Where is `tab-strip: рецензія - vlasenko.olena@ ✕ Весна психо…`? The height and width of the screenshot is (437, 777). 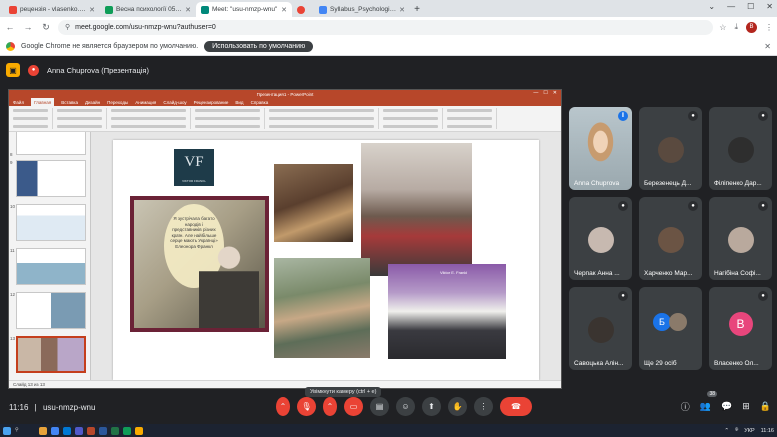 tab-strip: рецензія - vlasenko.olena@ ✕ Весна психо… is located at coordinates (388, 8).